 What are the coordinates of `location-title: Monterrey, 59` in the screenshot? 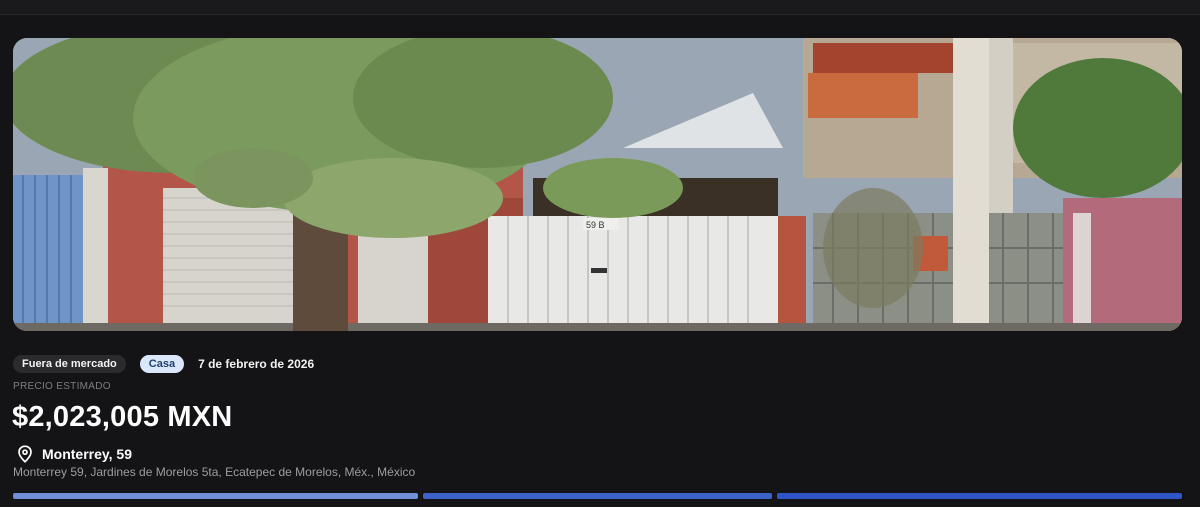 It's located at (87, 454).